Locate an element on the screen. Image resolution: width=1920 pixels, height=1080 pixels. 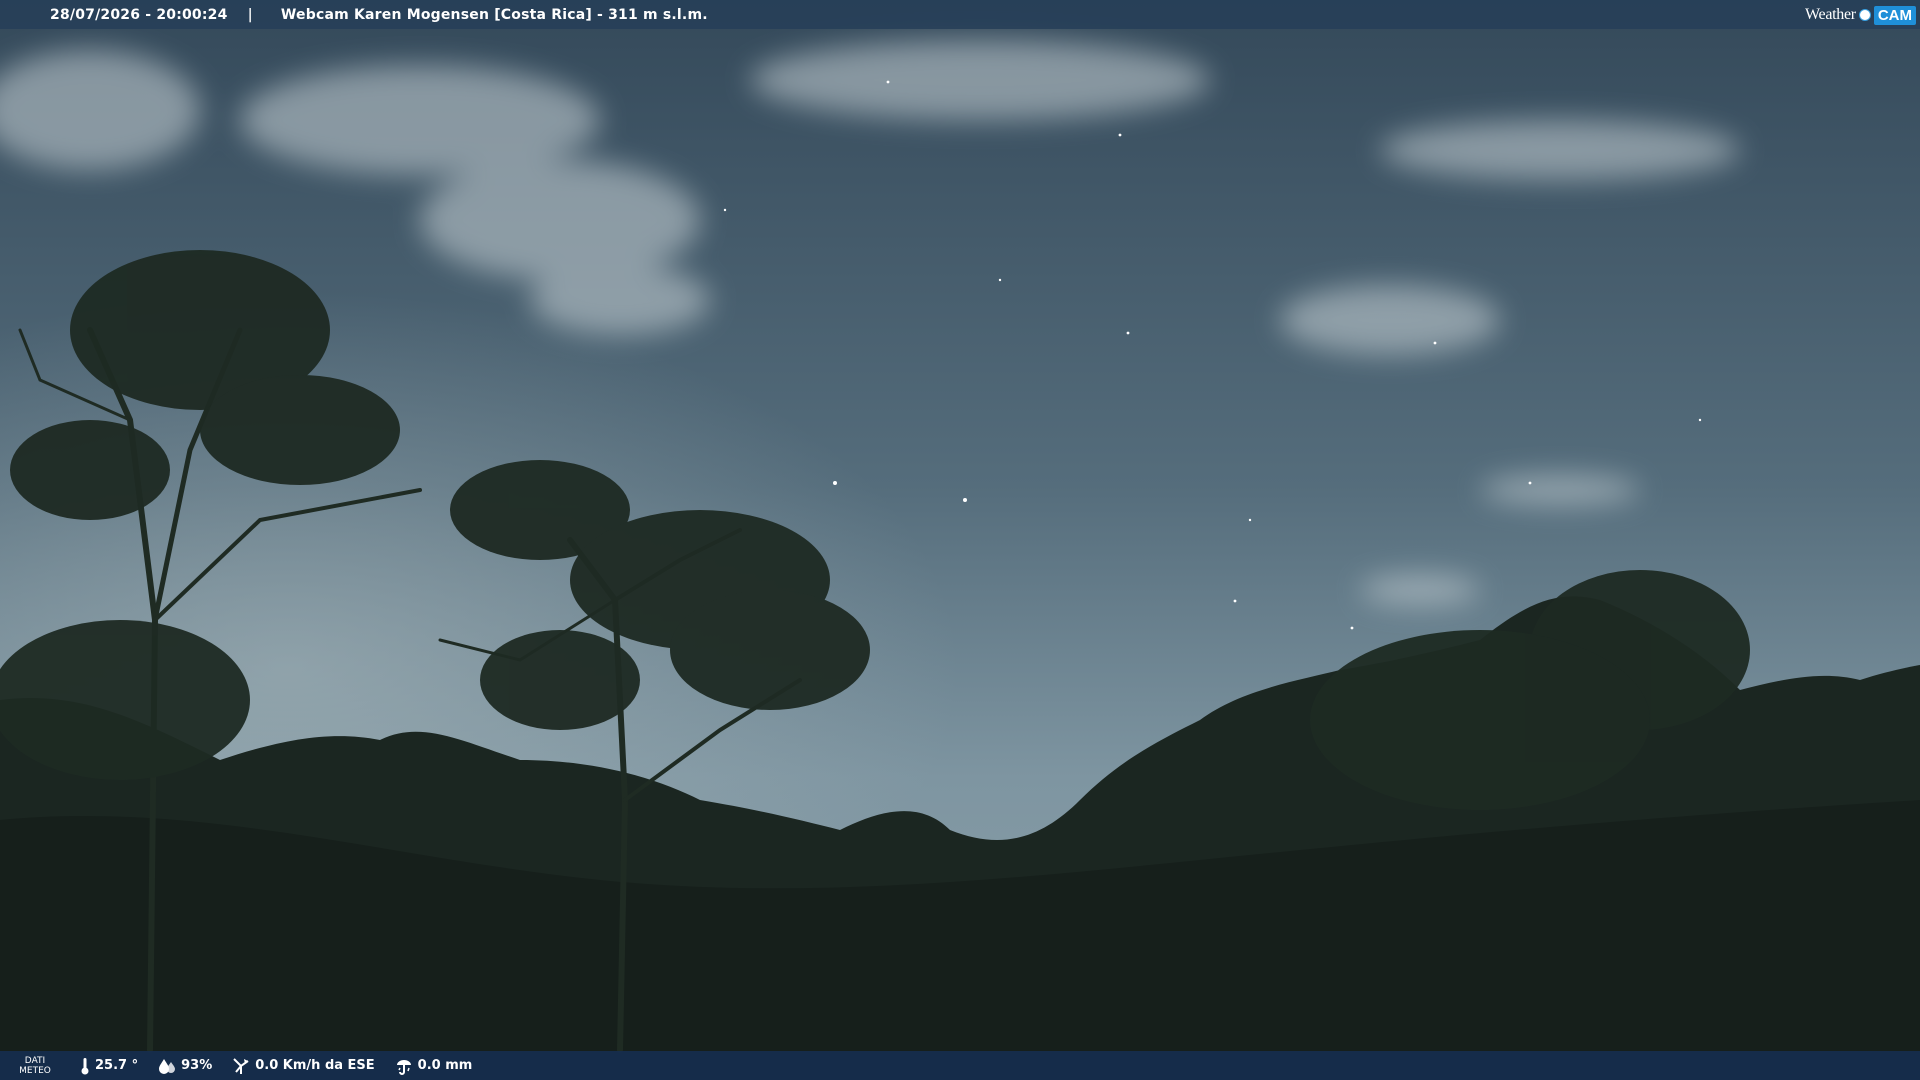
temperature-metric: 25.7 ° is located at coordinates (109, 1066).